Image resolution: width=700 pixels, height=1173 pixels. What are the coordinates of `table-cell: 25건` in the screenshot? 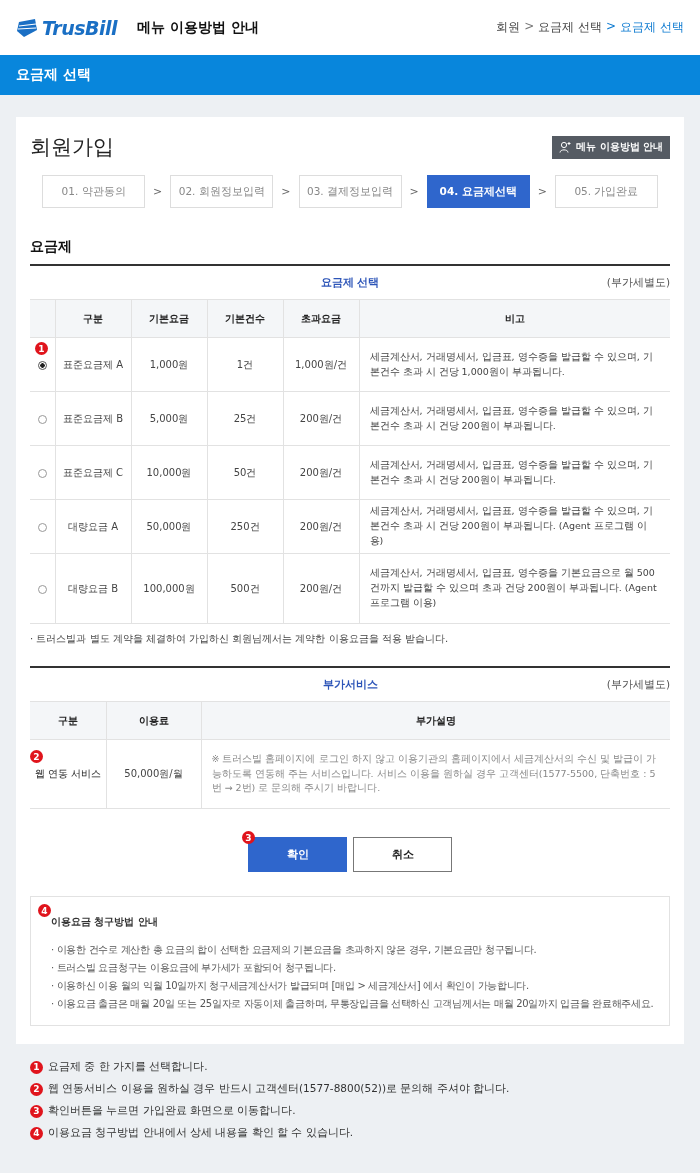 It's located at (245, 418).